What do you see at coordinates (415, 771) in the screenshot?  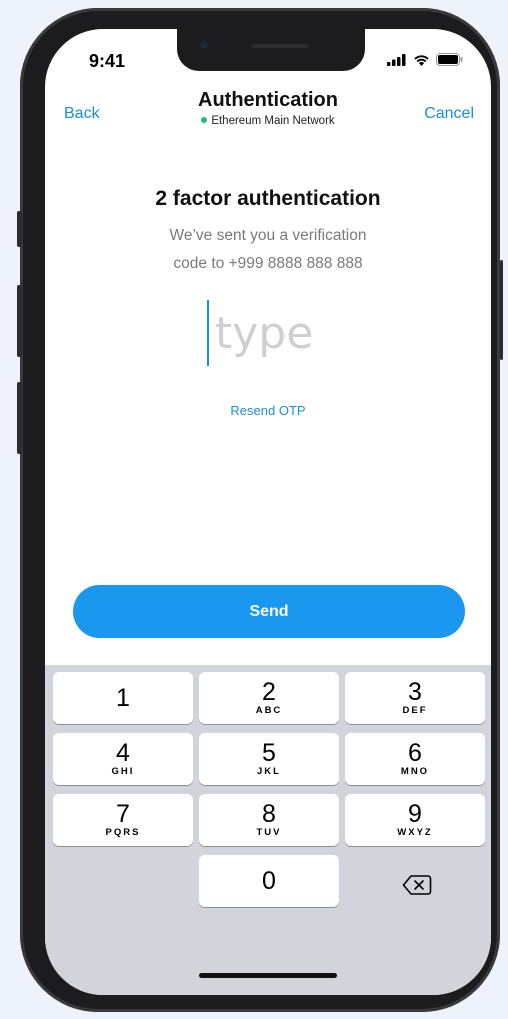 I see `key-letters: MNO` at bounding box center [415, 771].